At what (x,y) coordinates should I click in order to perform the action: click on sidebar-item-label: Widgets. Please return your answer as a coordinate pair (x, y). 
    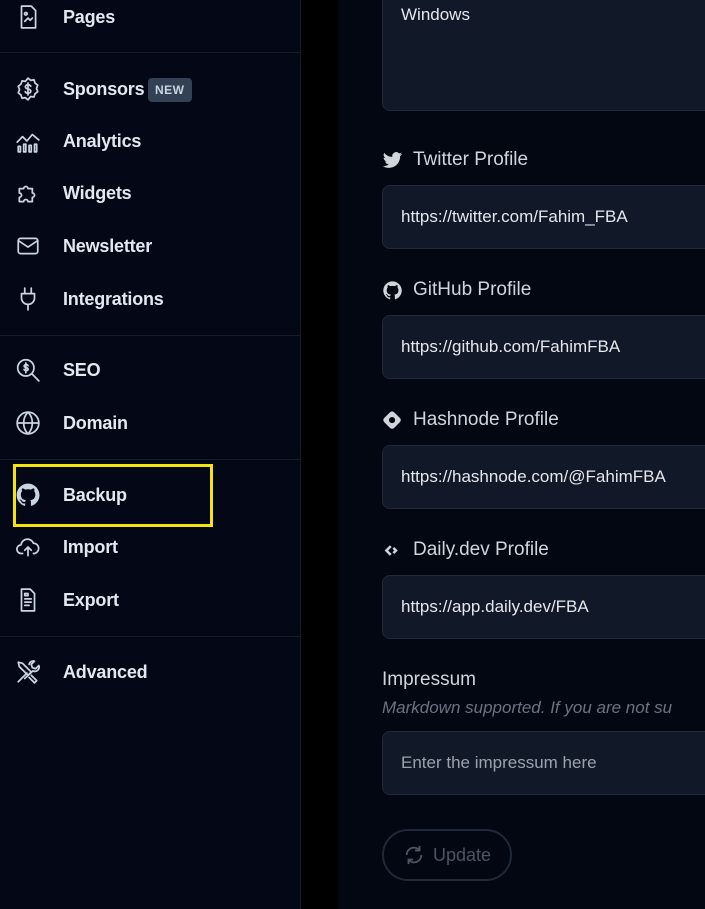
    Looking at the image, I should click on (97, 192).